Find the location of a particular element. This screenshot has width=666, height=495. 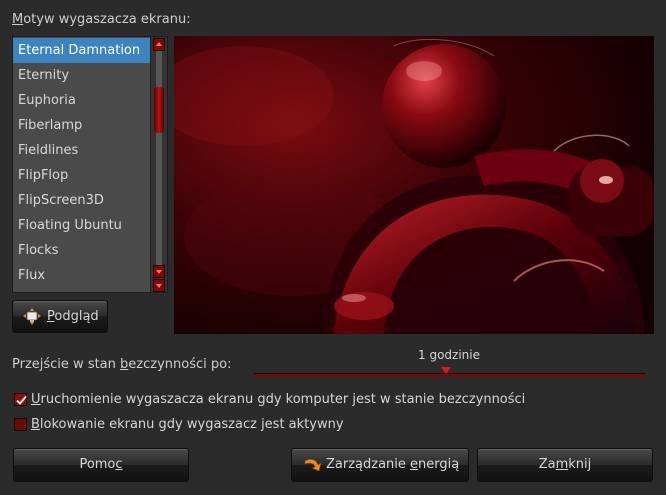

theme-list-item: Euphoria is located at coordinates (81, 100).